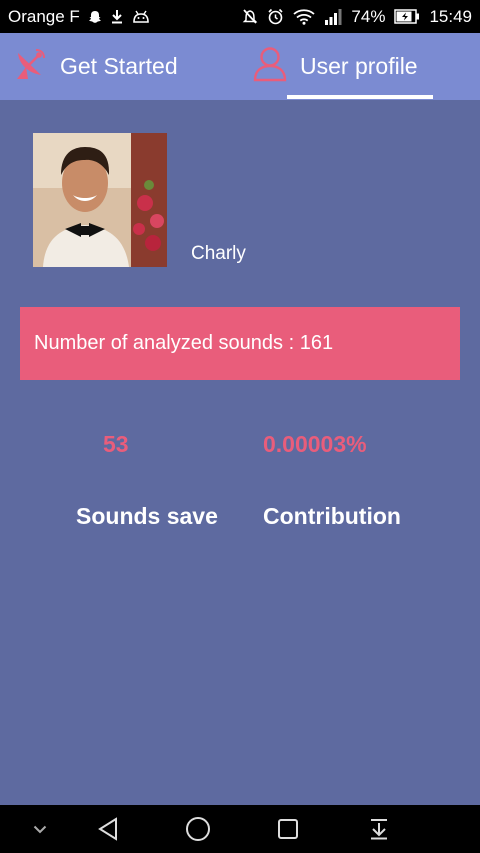  I want to click on carrier-name: Orange F, so click(44, 16).